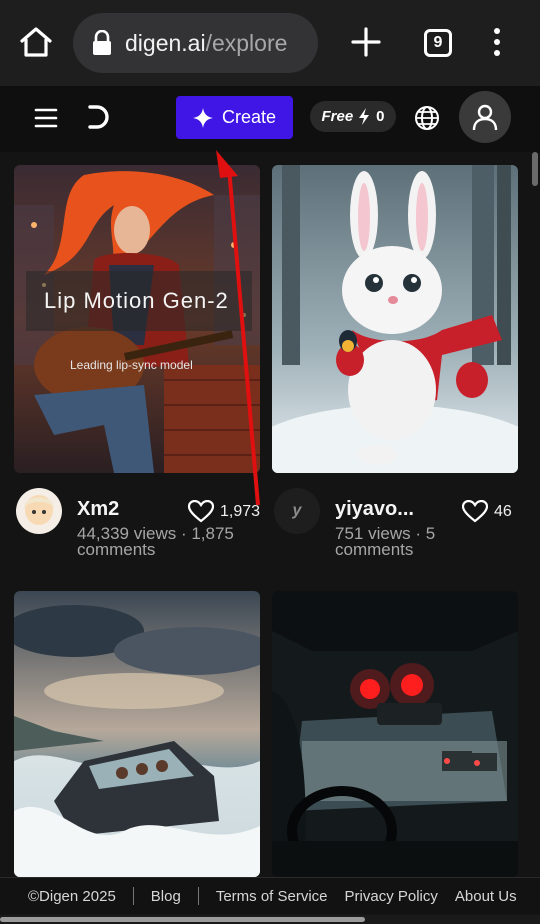  I want to click on credits-plan-label: Free, so click(337, 116).